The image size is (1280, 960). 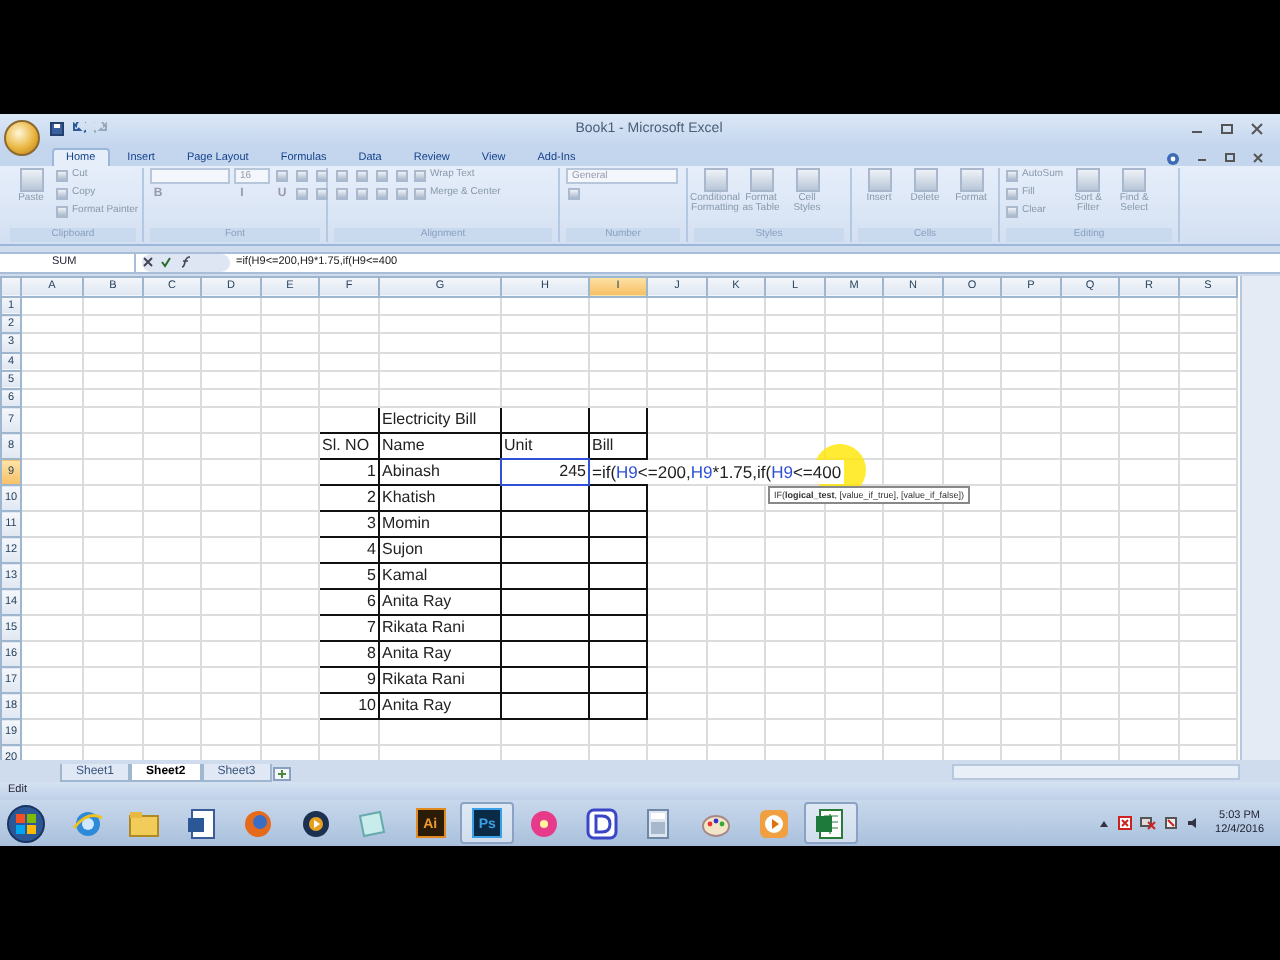 I want to click on checkmark-icon, so click(x=166, y=262).